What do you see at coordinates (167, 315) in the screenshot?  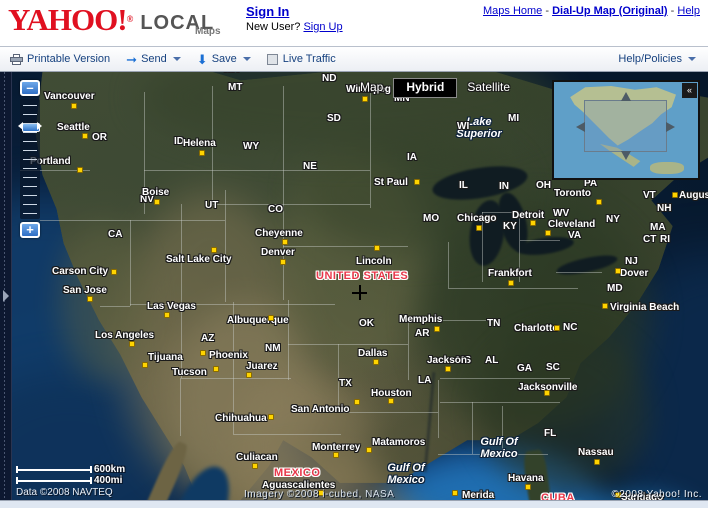 I see `city-marker-las-vegas` at bounding box center [167, 315].